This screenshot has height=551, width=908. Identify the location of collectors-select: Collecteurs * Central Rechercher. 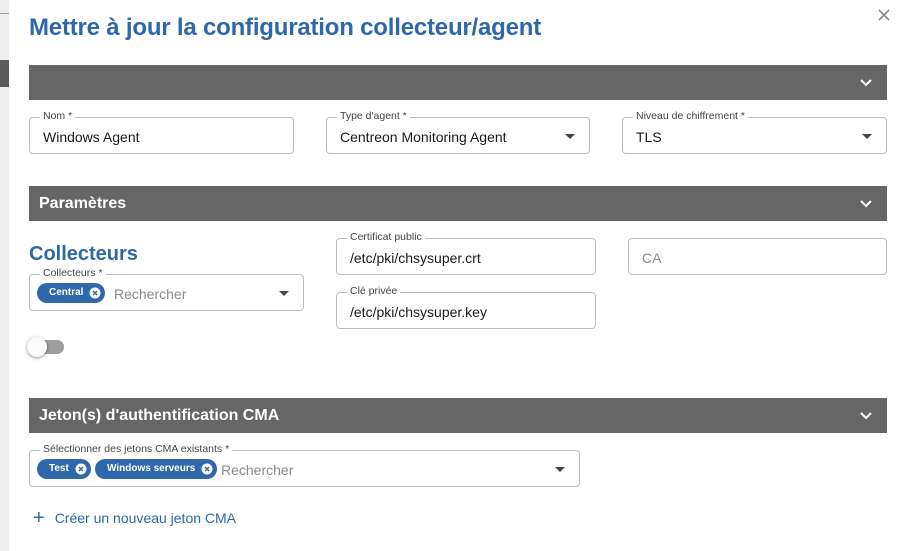
(166, 289).